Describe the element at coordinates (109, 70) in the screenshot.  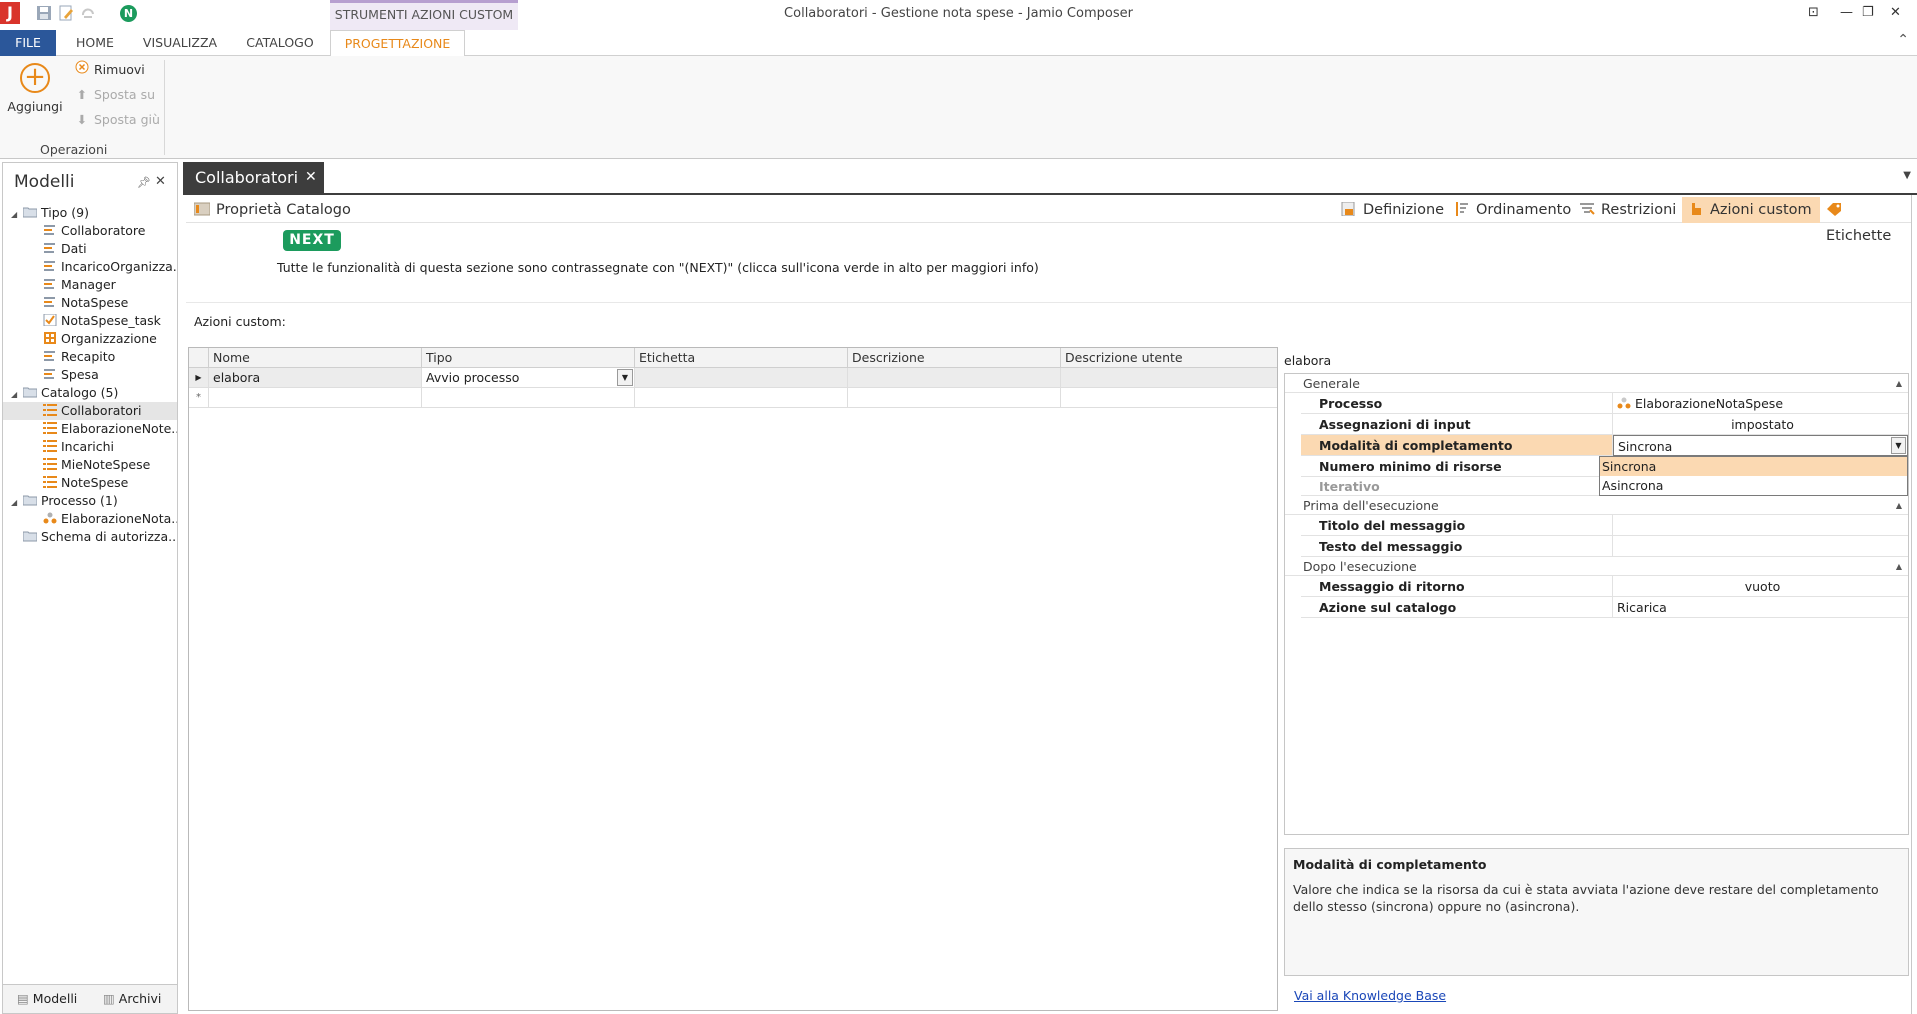
I see `remove-button: Rimuovi` at that location.